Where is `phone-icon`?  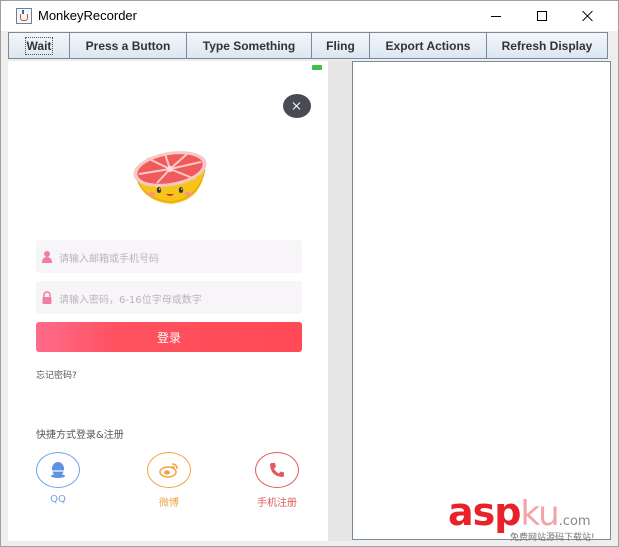
phone-icon is located at coordinates (277, 470).